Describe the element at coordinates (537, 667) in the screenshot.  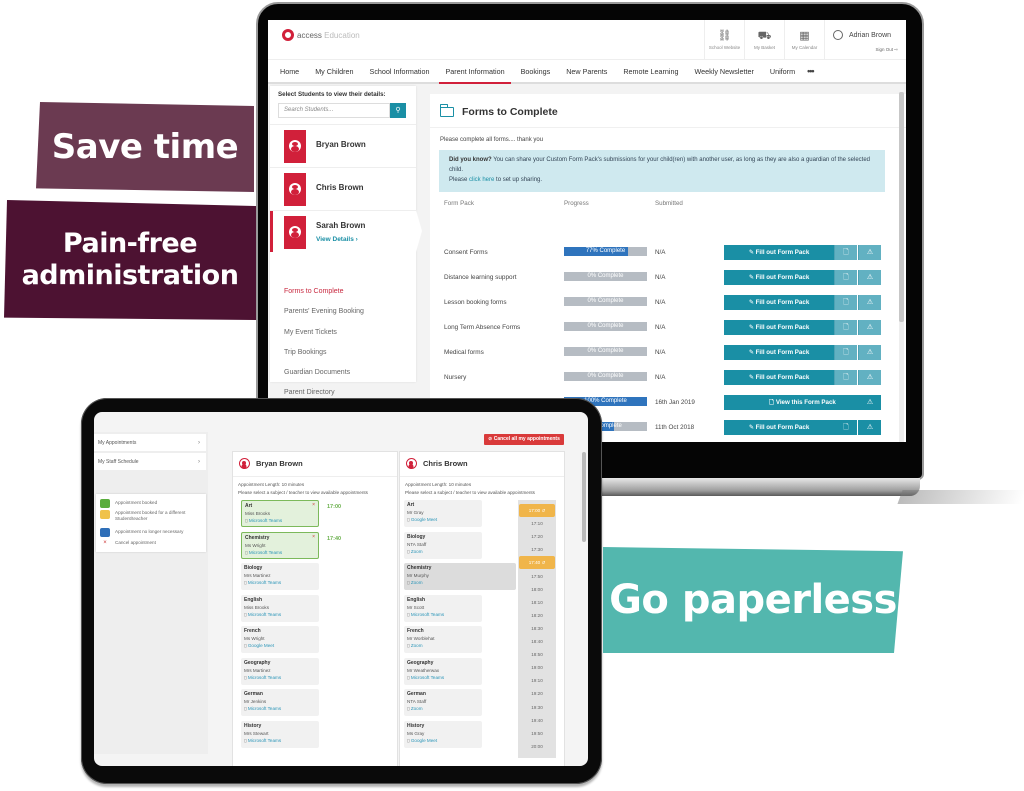
I see `time-slot: 19:00` at that location.